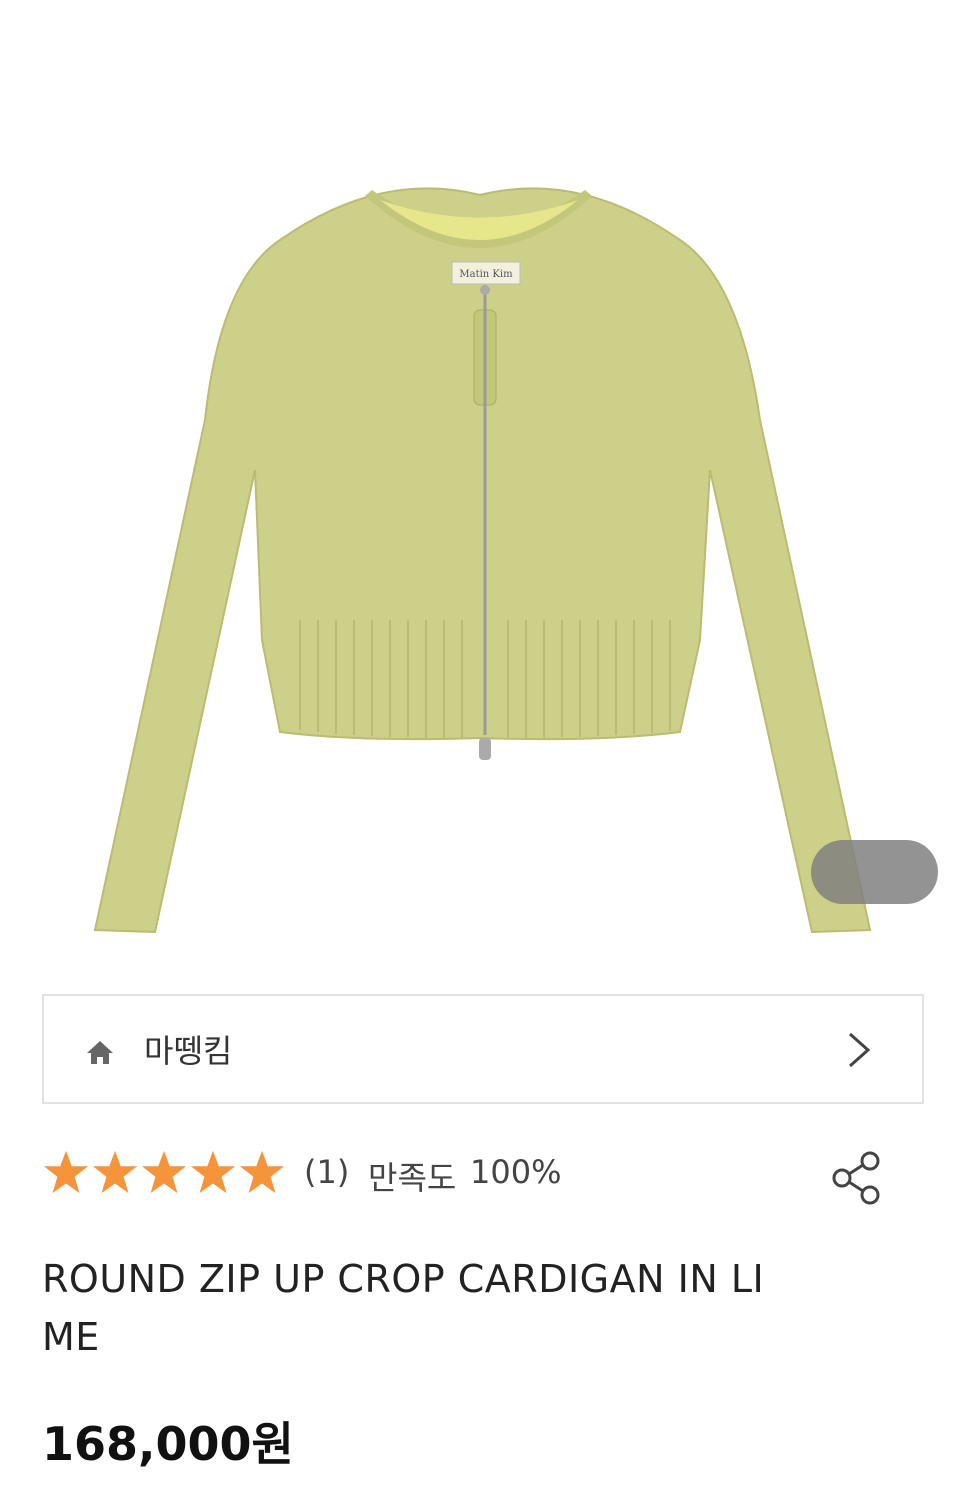 This screenshot has height=1500, width=968. I want to click on satisfaction-value: 100%, so click(516, 1172).